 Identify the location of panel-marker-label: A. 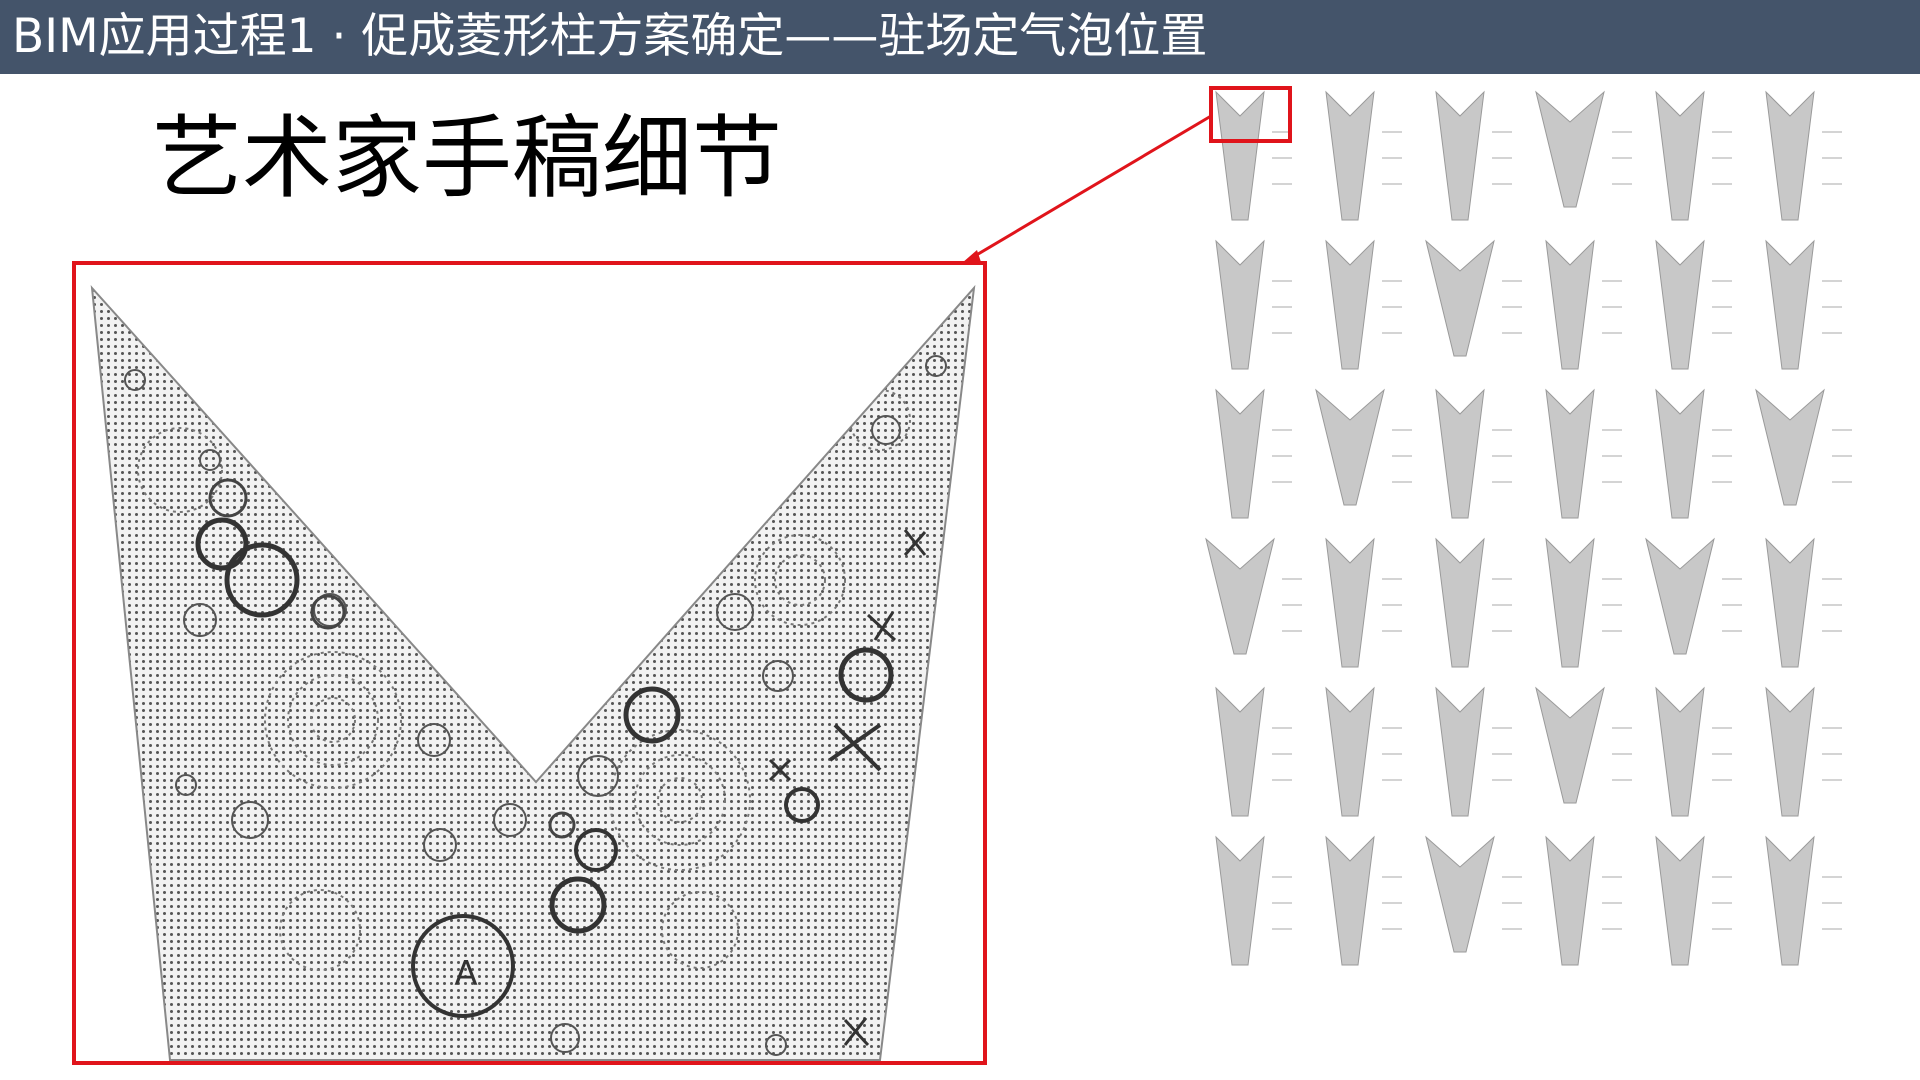
(465, 974).